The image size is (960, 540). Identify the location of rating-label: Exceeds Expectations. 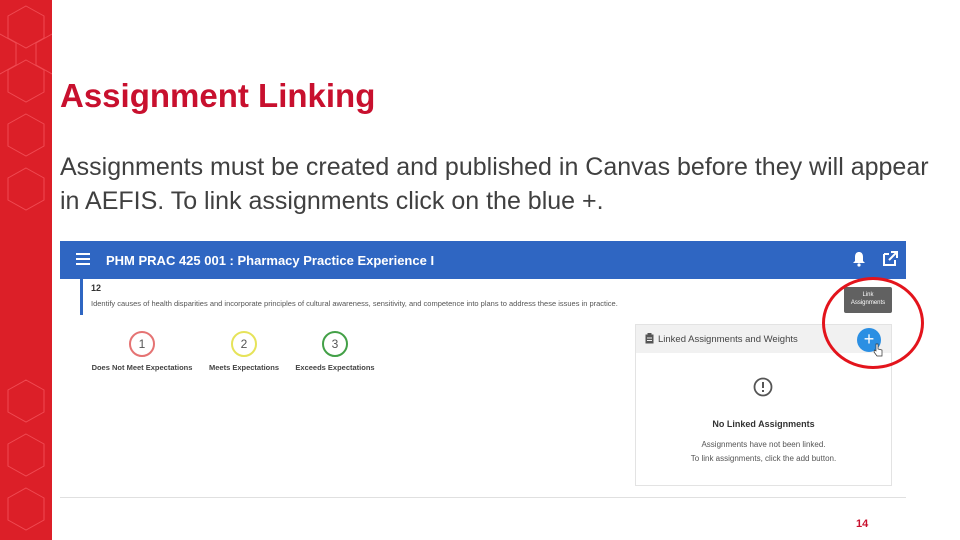
(335, 367).